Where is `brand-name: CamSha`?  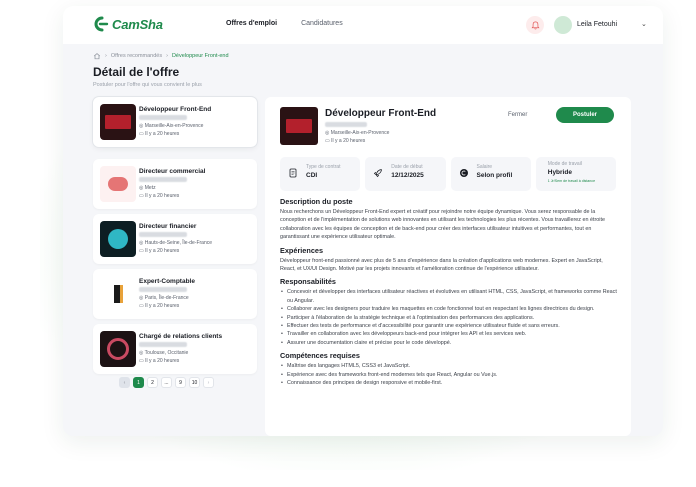
brand-name: CamSha is located at coordinates (137, 24).